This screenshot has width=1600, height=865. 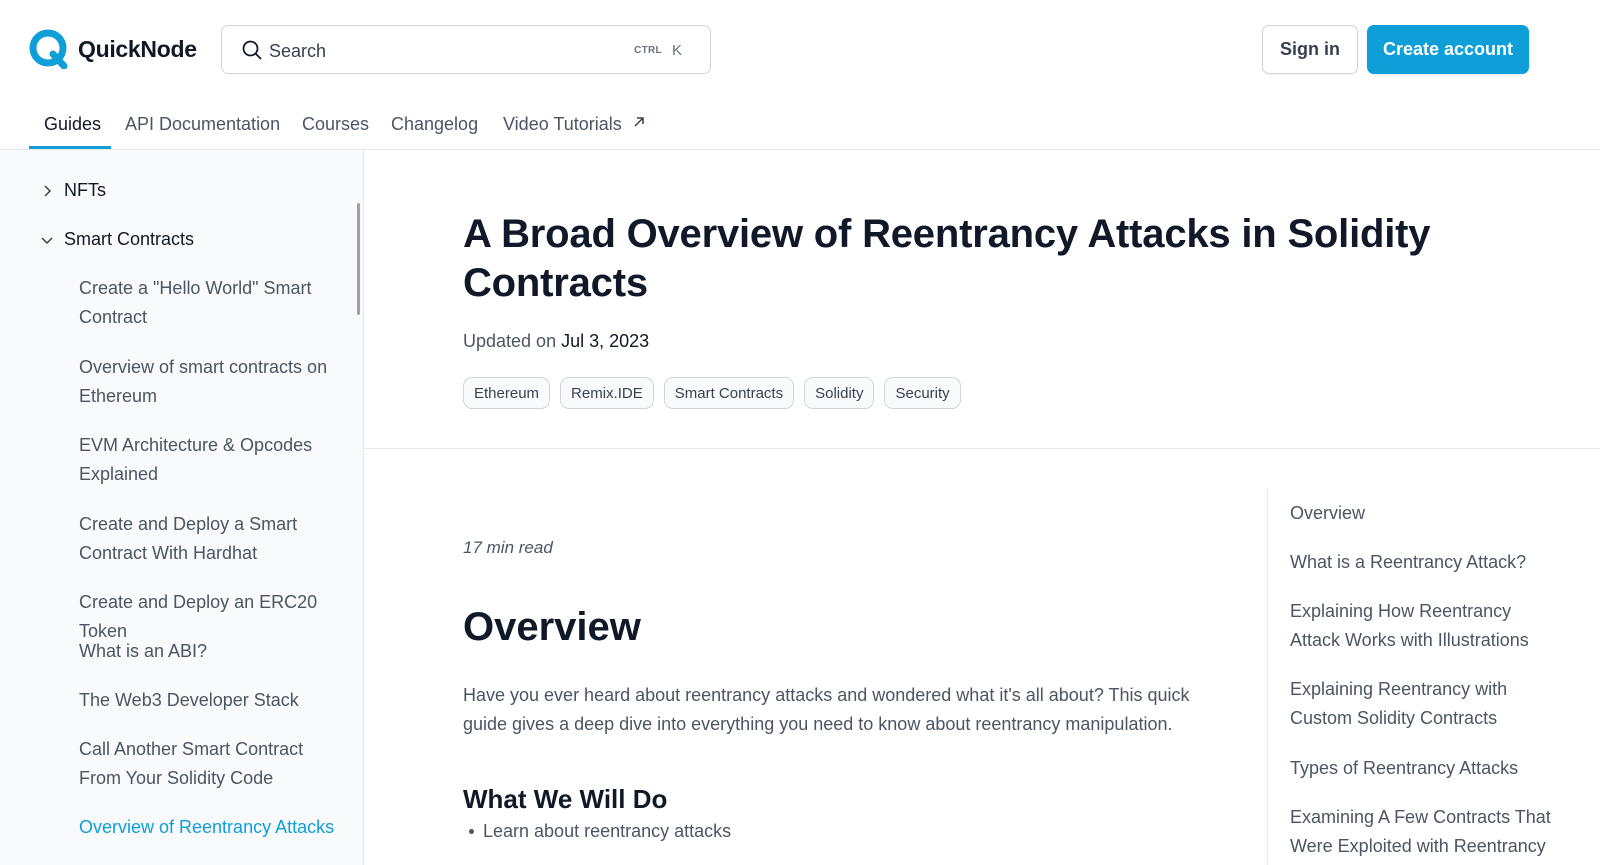 What do you see at coordinates (729, 393) in the screenshot?
I see `tag-smart-contracts: Smart Contracts` at bounding box center [729, 393].